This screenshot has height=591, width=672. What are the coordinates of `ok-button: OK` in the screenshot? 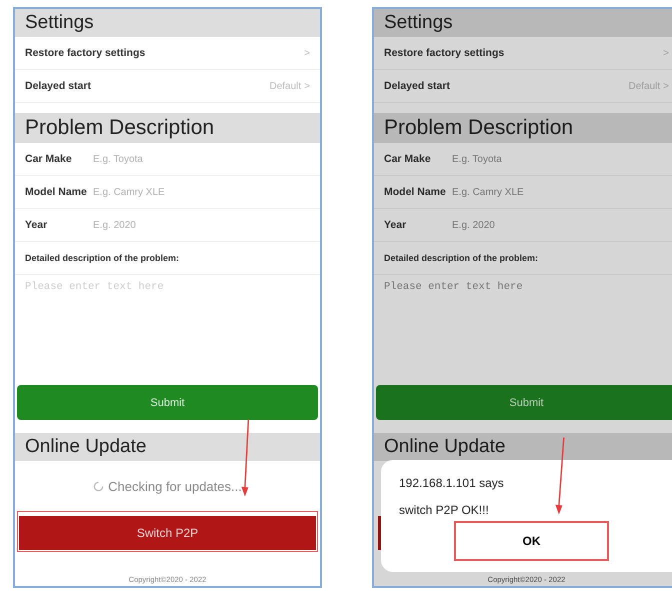 It's located at (531, 541).